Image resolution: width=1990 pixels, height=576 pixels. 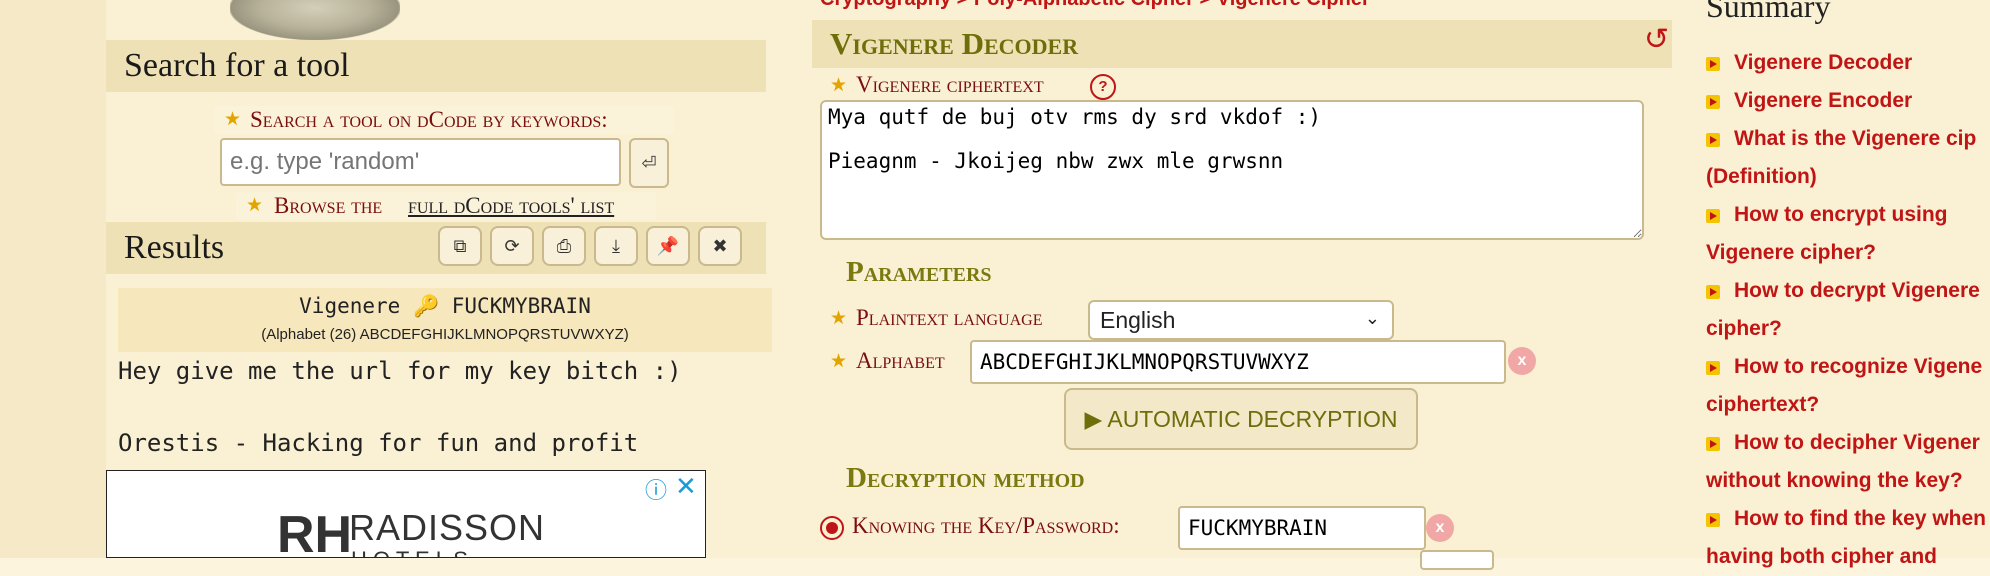 What do you see at coordinates (328, 205) in the screenshot?
I see `browse-prefix: Browse the` at bounding box center [328, 205].